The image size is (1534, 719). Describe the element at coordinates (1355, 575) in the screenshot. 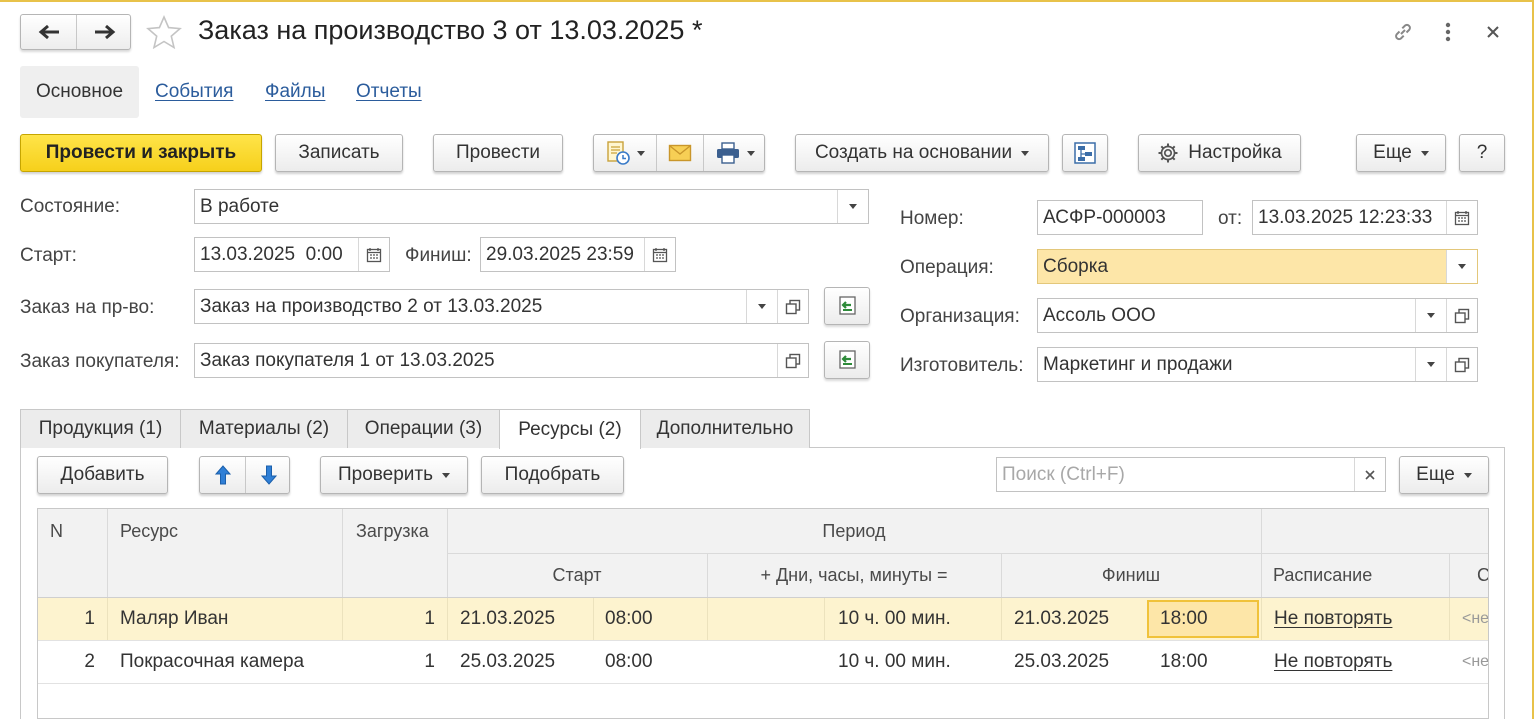

I see `header-schedule: Расписание` at that location.